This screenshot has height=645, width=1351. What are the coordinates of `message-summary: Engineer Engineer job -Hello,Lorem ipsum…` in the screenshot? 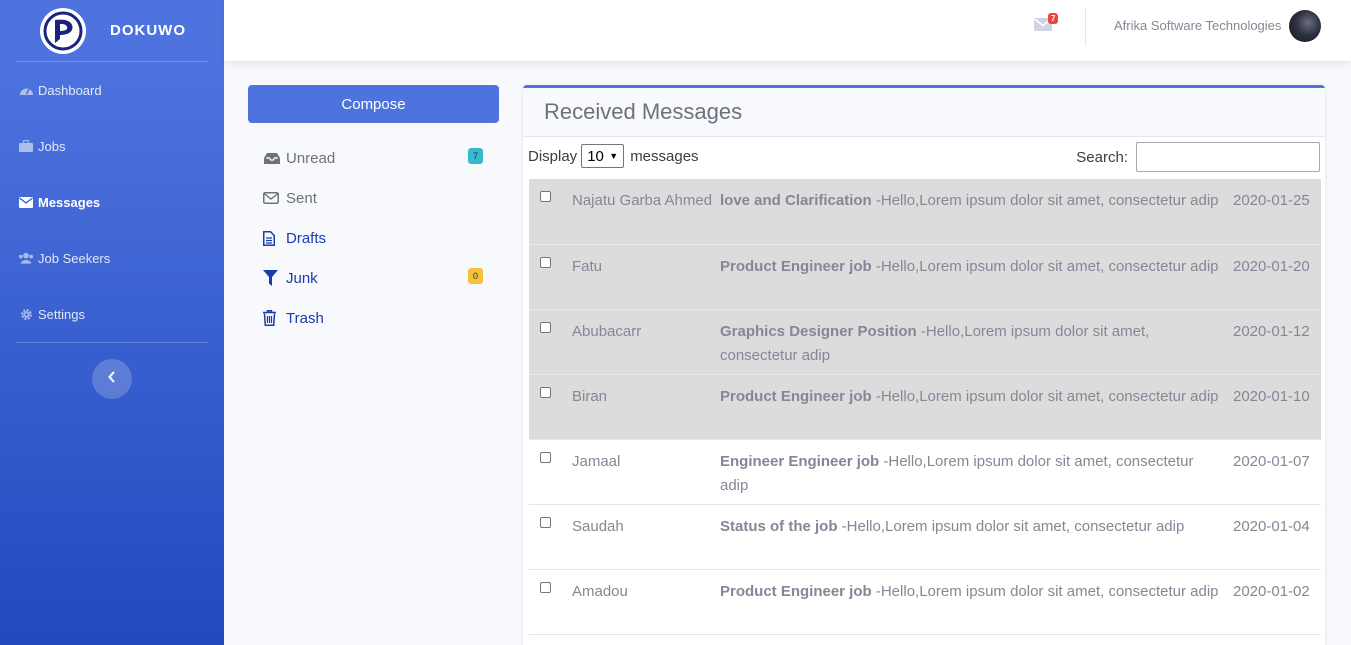 It's located at (976, 471).